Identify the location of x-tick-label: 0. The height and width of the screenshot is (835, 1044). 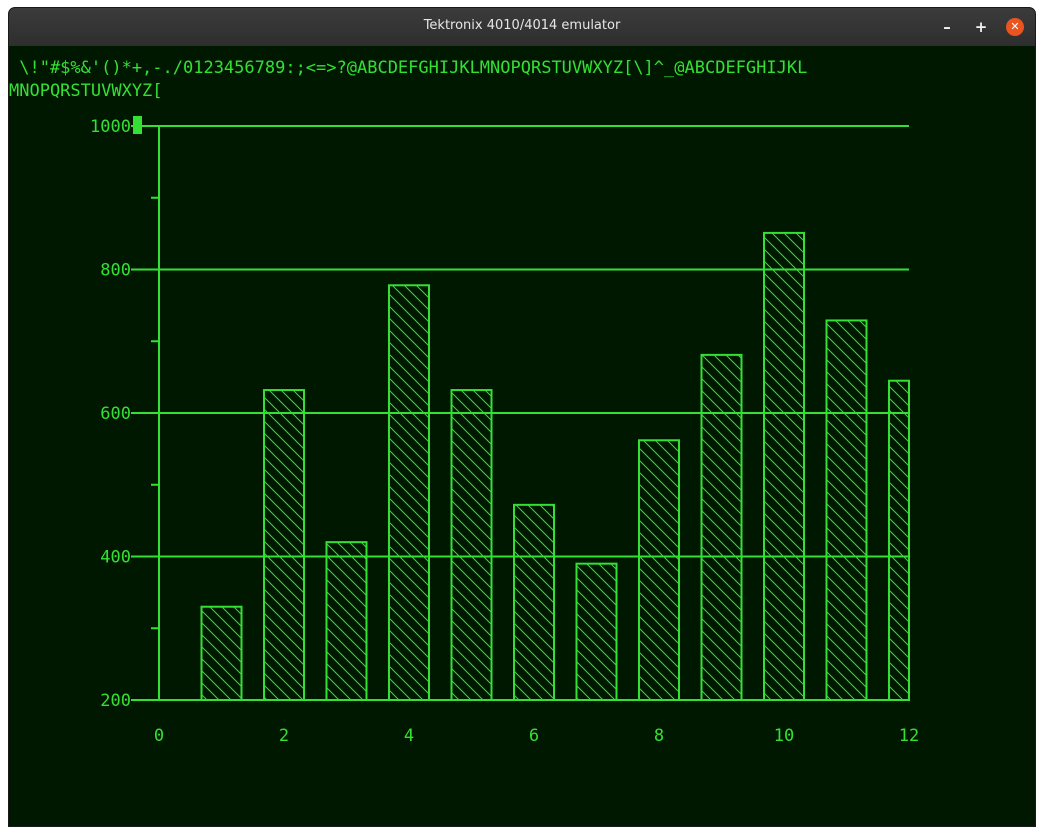
(159, 736).